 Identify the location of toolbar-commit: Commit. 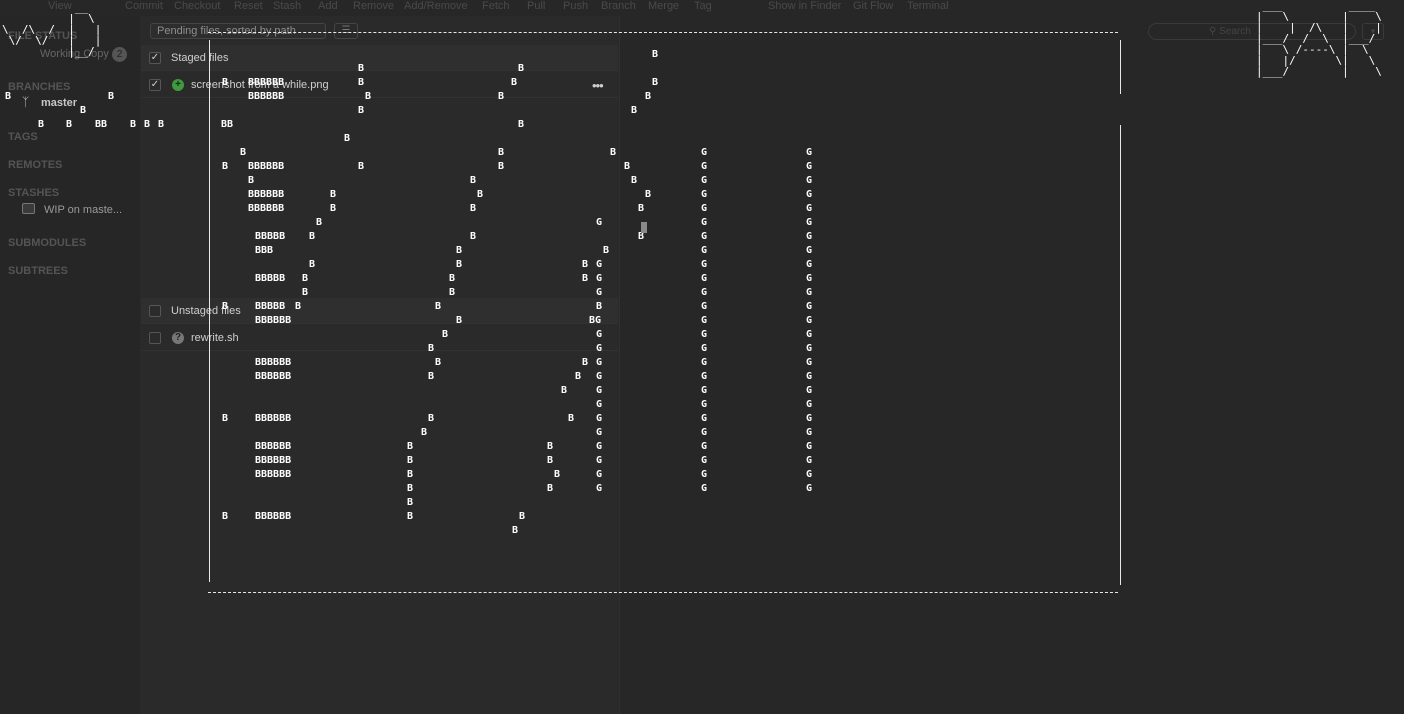
(144, 6).